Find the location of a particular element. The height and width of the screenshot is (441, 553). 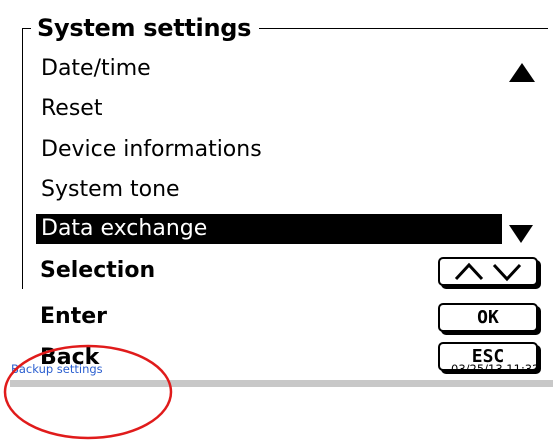

status-bar is located at coordinates (281, 383).